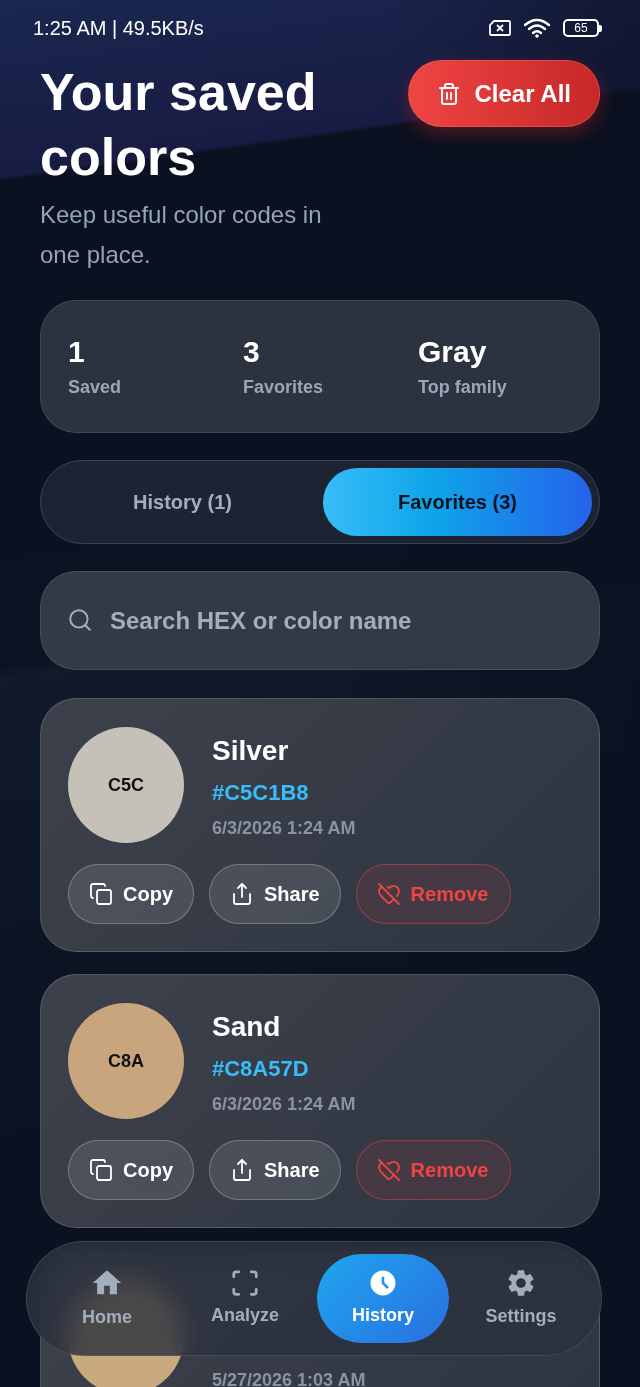 This screenshot has width=640, height=1387. What do you see at coordinates (453, 352) in the screenshot?
I see `stat-value: Gray` at bounding box center [453, 352].